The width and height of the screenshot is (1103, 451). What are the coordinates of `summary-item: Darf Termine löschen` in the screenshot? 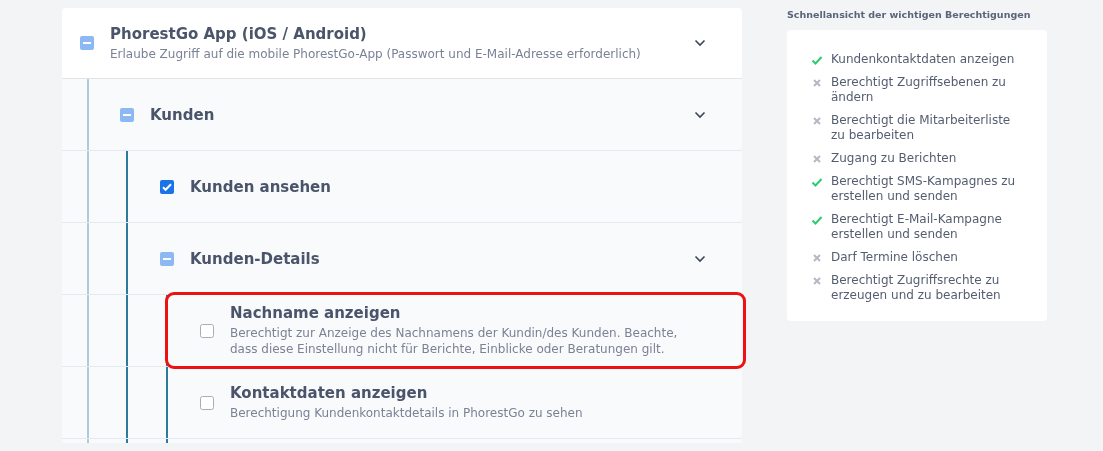 It's located at (894, 257).